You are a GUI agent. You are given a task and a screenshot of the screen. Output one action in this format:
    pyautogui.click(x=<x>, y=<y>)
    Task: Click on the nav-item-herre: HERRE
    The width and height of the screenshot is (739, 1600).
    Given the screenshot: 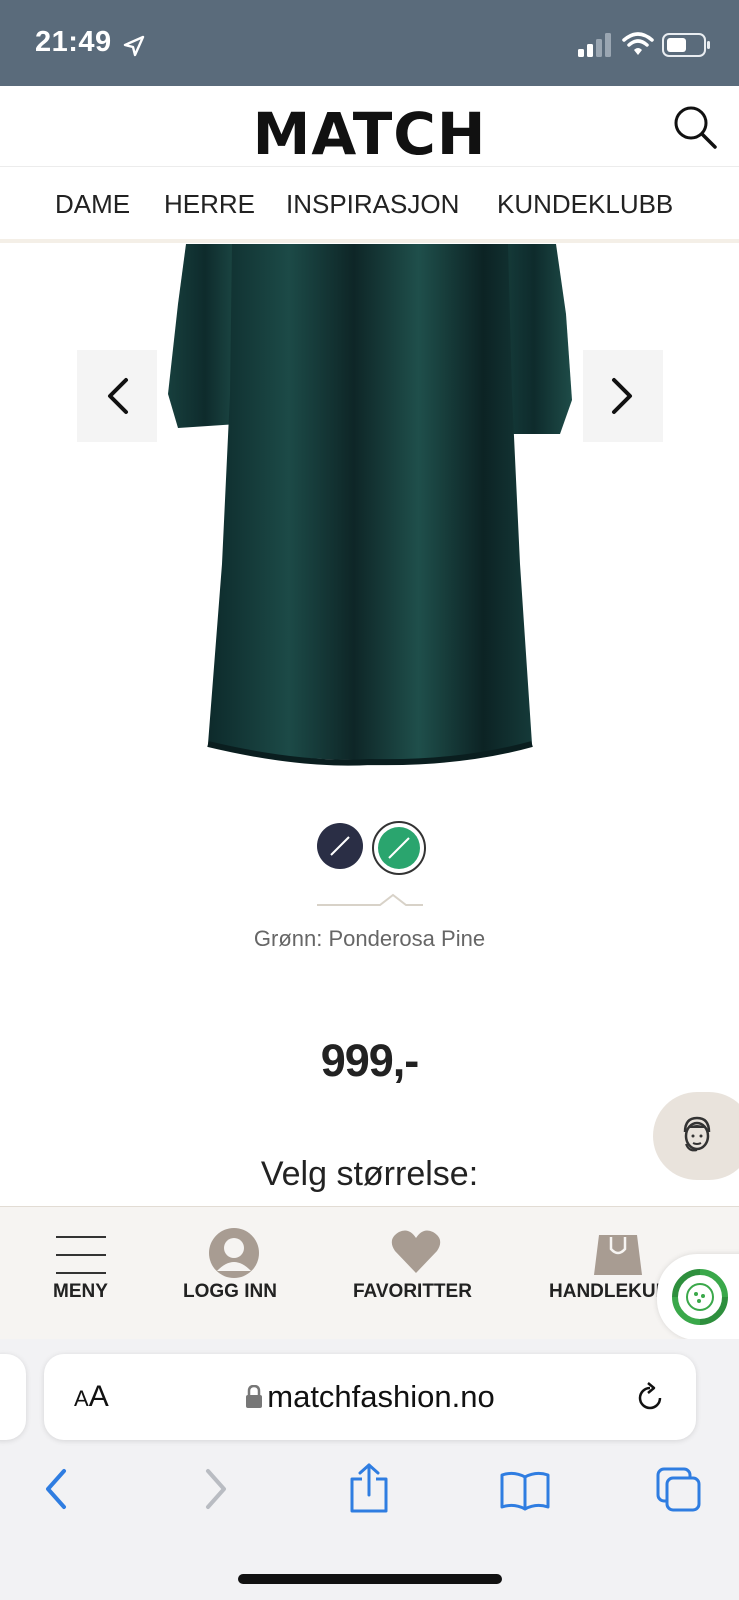 What is the action you would take?
    pyautogui.click(x=209, y=204)
    